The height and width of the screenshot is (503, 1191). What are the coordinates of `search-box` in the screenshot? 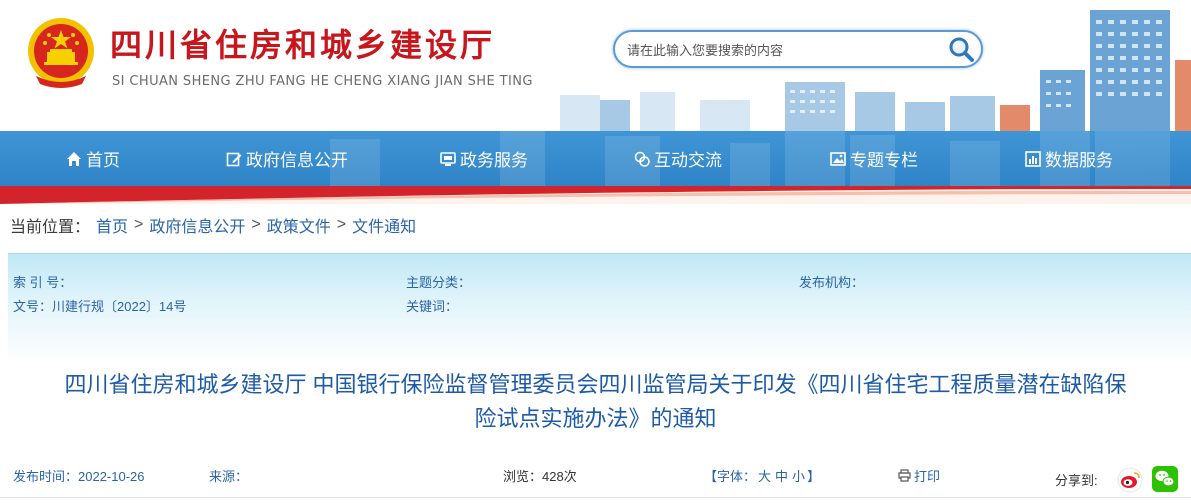 It's located at (798, 49).